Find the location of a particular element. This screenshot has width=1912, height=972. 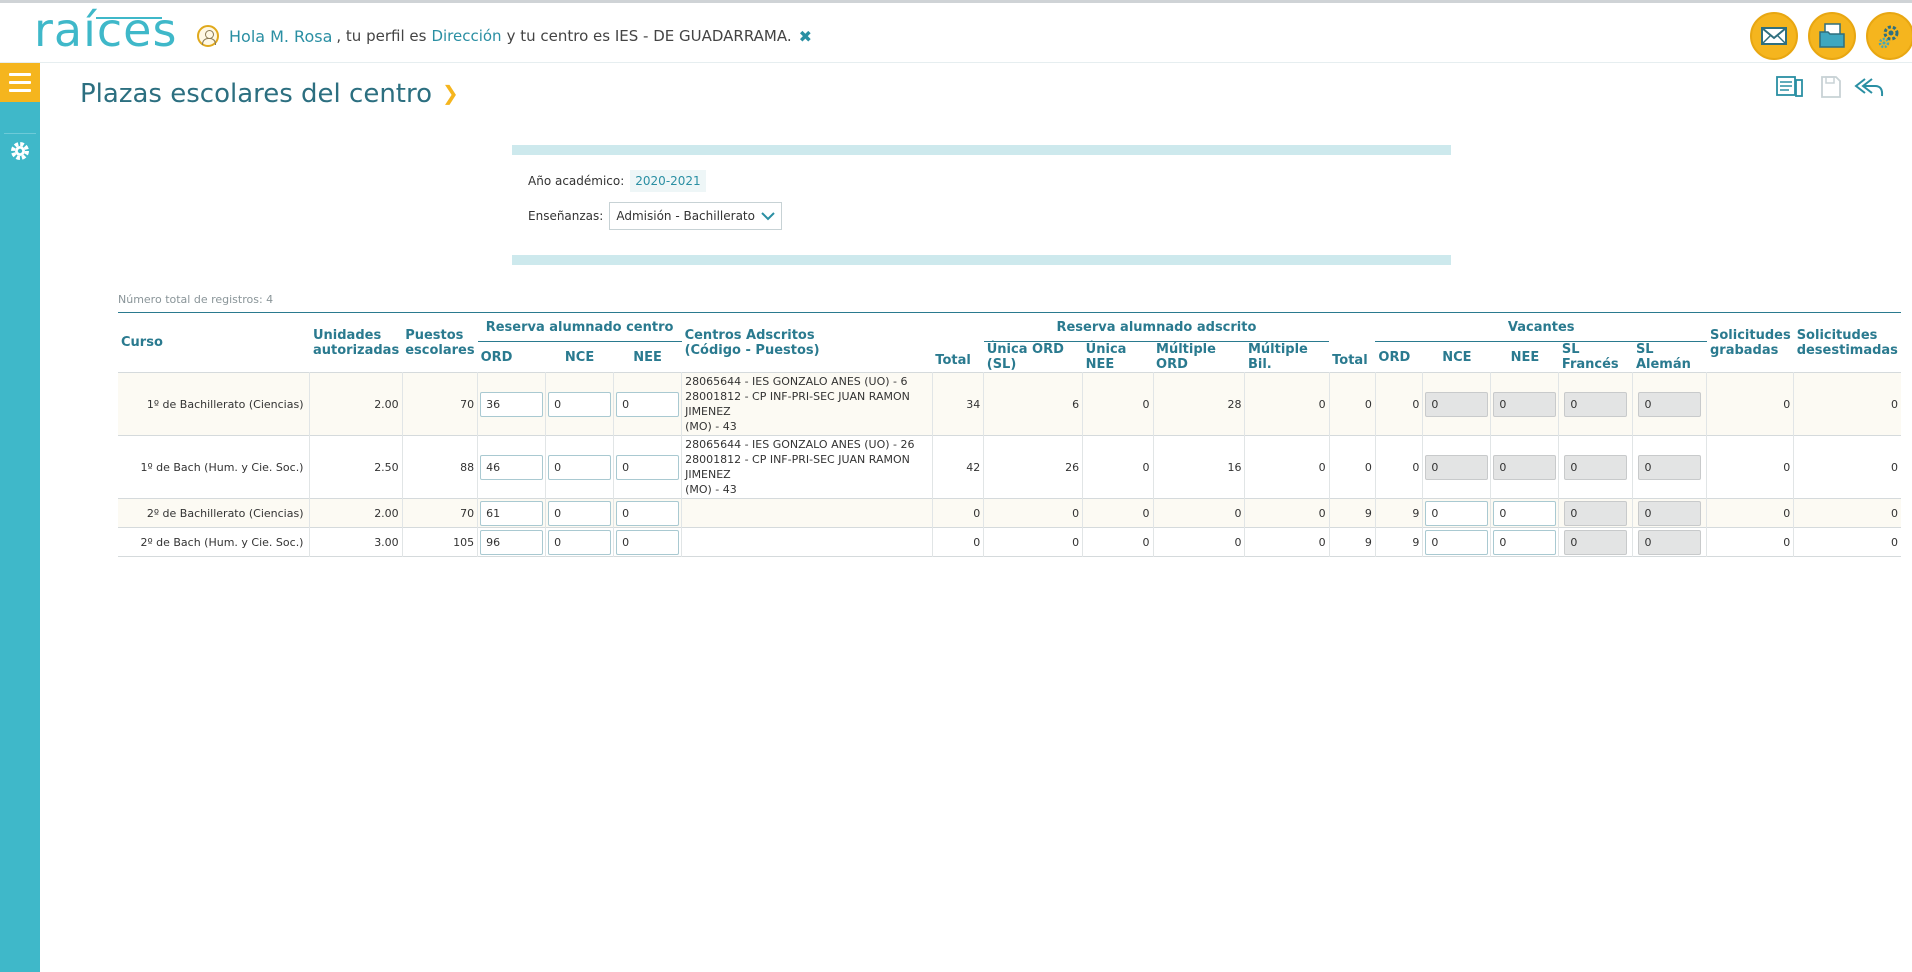

centro-line: 28065644 - IES GONZALO ANES (UO) - 26 is located at coordinates (800, 444).